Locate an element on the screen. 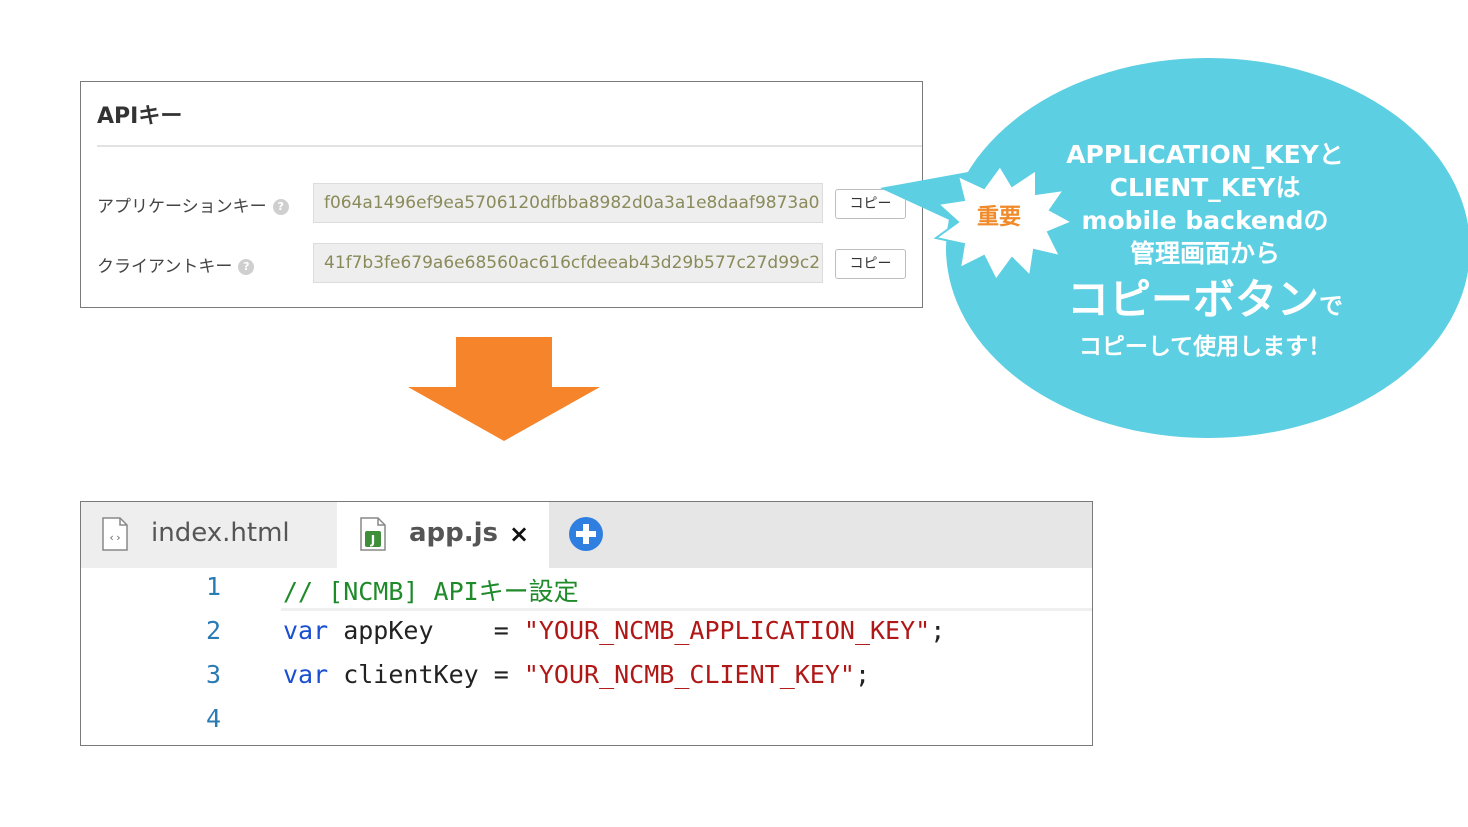 Image resolution: width=1468 pixels, height=827 pixels. callout-line-5: コピーして使用します！ is located at coordinates (1205, 347).